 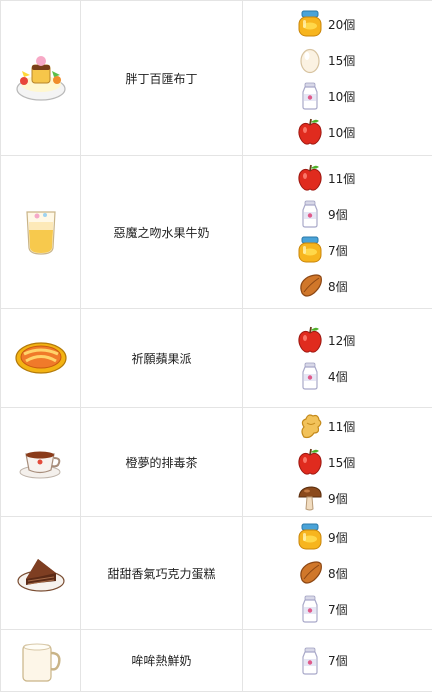 I want to click on recipe-name: 胖丁百匯布丁, so click(x=162, y=78).